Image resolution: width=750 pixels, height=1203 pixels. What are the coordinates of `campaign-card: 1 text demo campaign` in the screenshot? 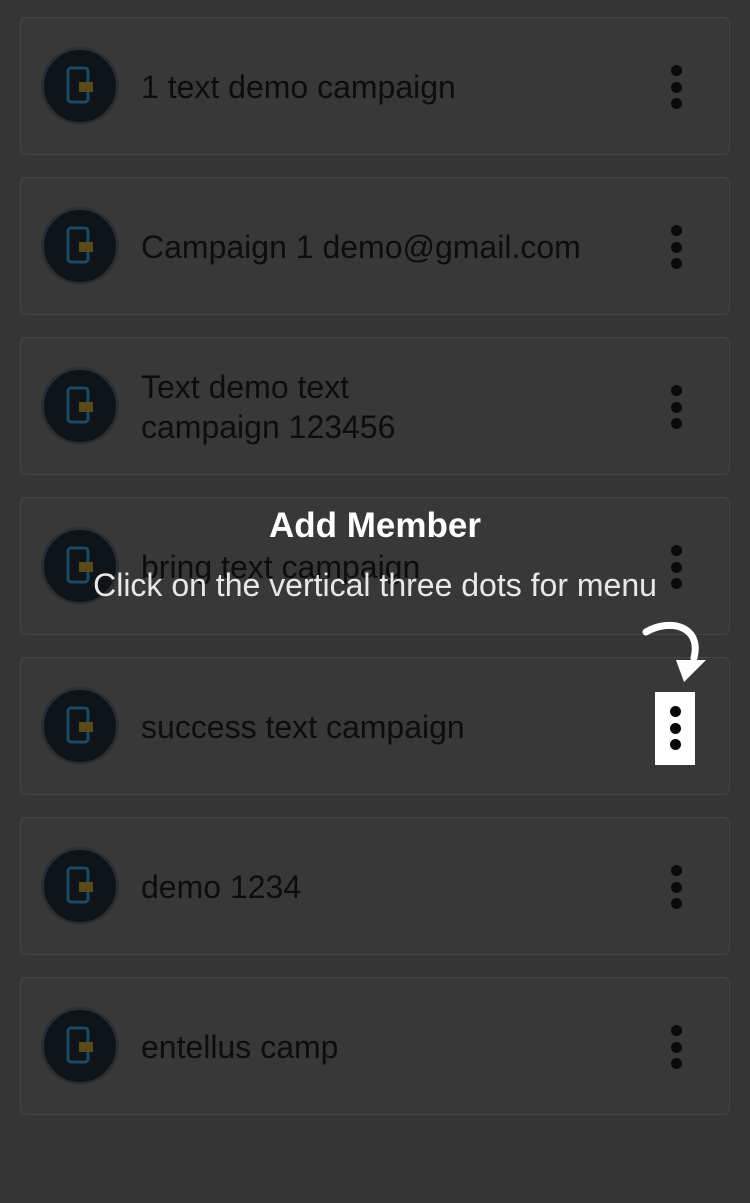 It's located at (375, 86).